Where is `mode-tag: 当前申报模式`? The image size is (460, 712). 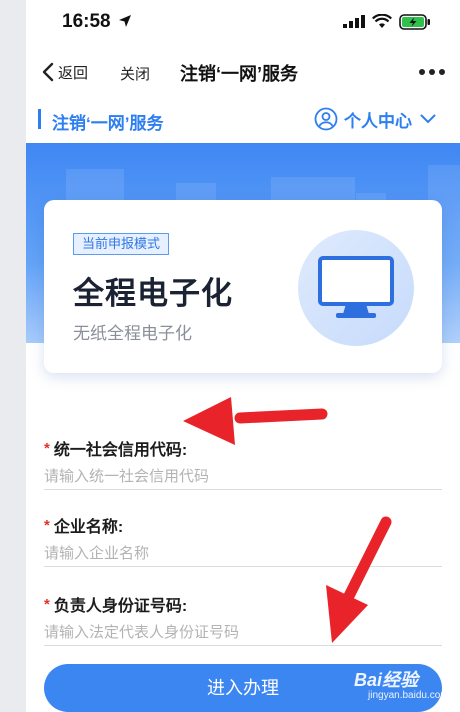
mode-tag: 当前申报模式 is located at coordinates (121, 244).